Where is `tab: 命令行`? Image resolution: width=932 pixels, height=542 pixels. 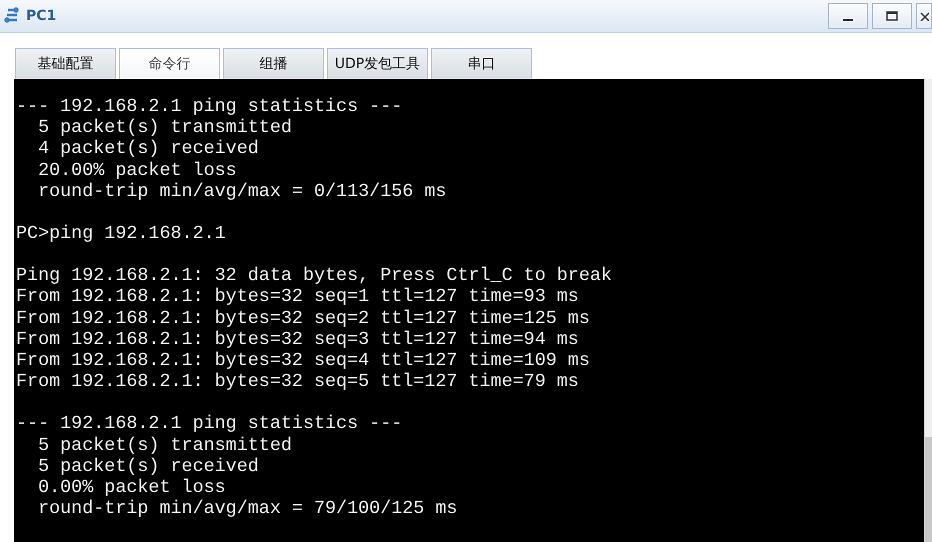
tab: 命令行 is located at coordinates (169, 63).